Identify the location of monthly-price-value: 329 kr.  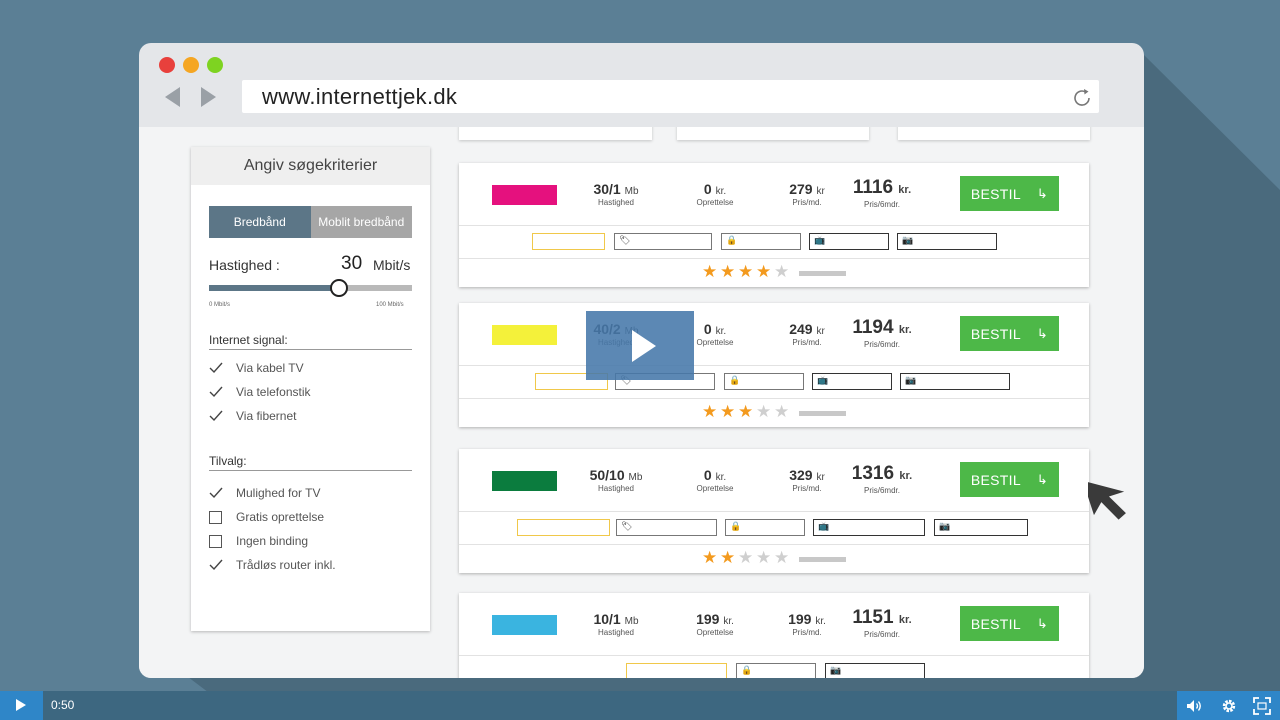
(807, 475).